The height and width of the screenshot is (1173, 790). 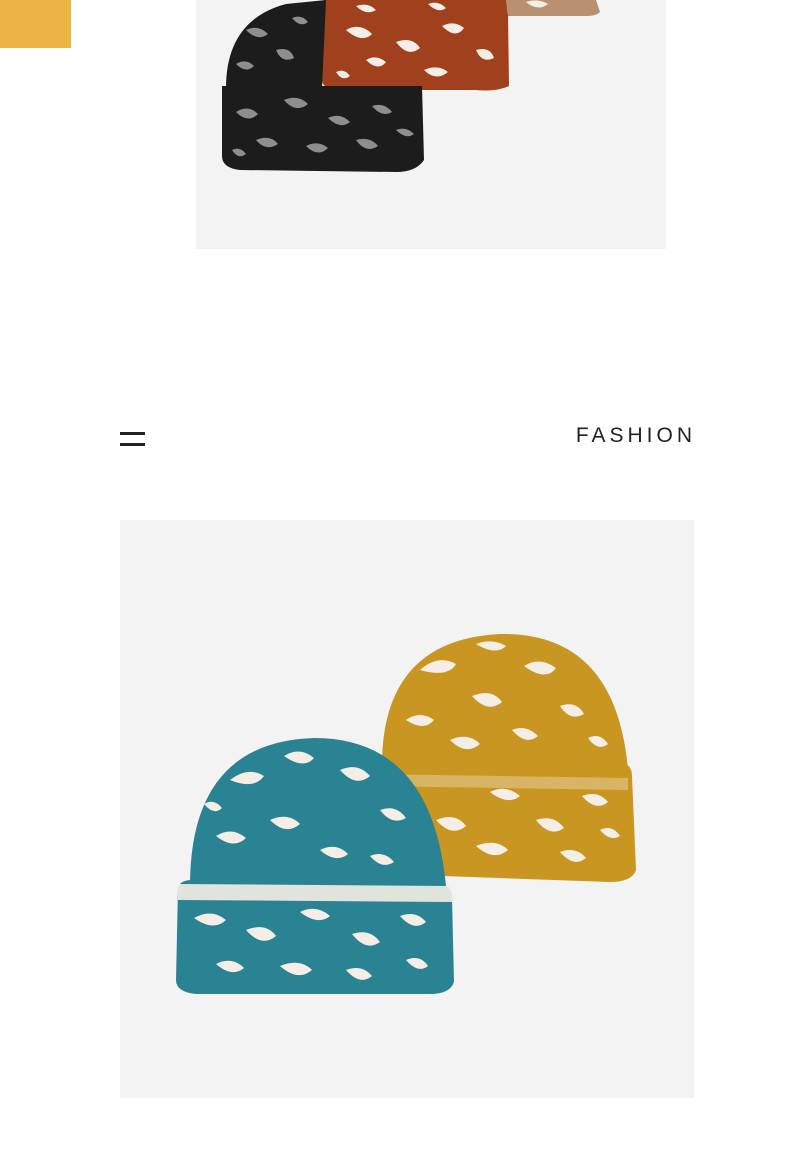 What do you see at coordinates (132, 439) in the screenshot?
I see `section-menu-icon` at bounding box center [132, 439].